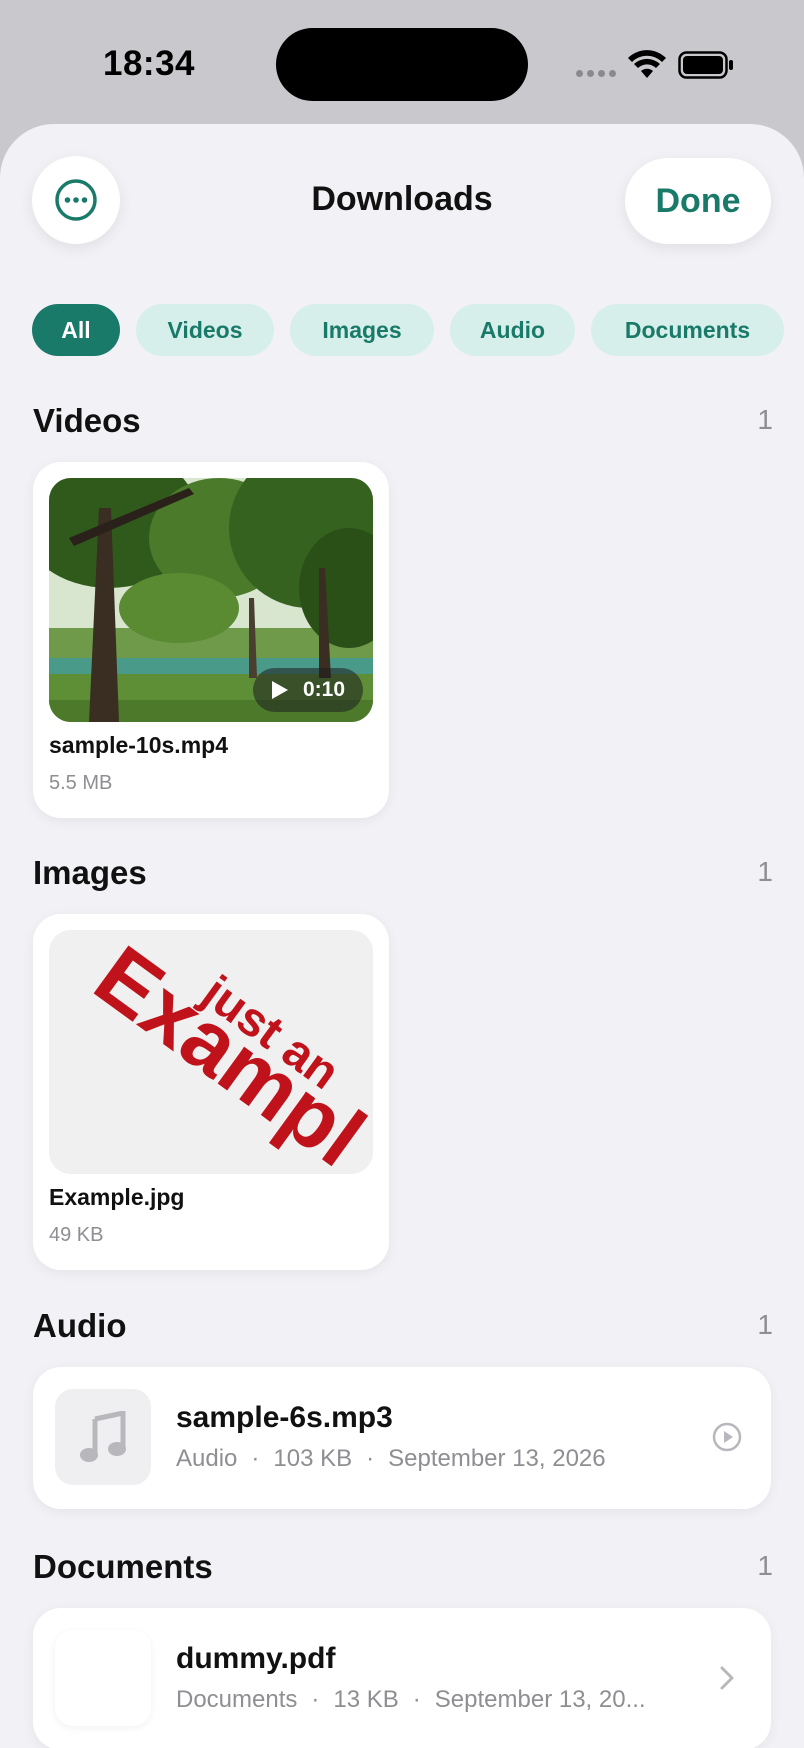 The image size is (804, 1748). Describe the element at coordinates (362, 330) in the screenshot. I see `filter-chip-images: Images` at that location.